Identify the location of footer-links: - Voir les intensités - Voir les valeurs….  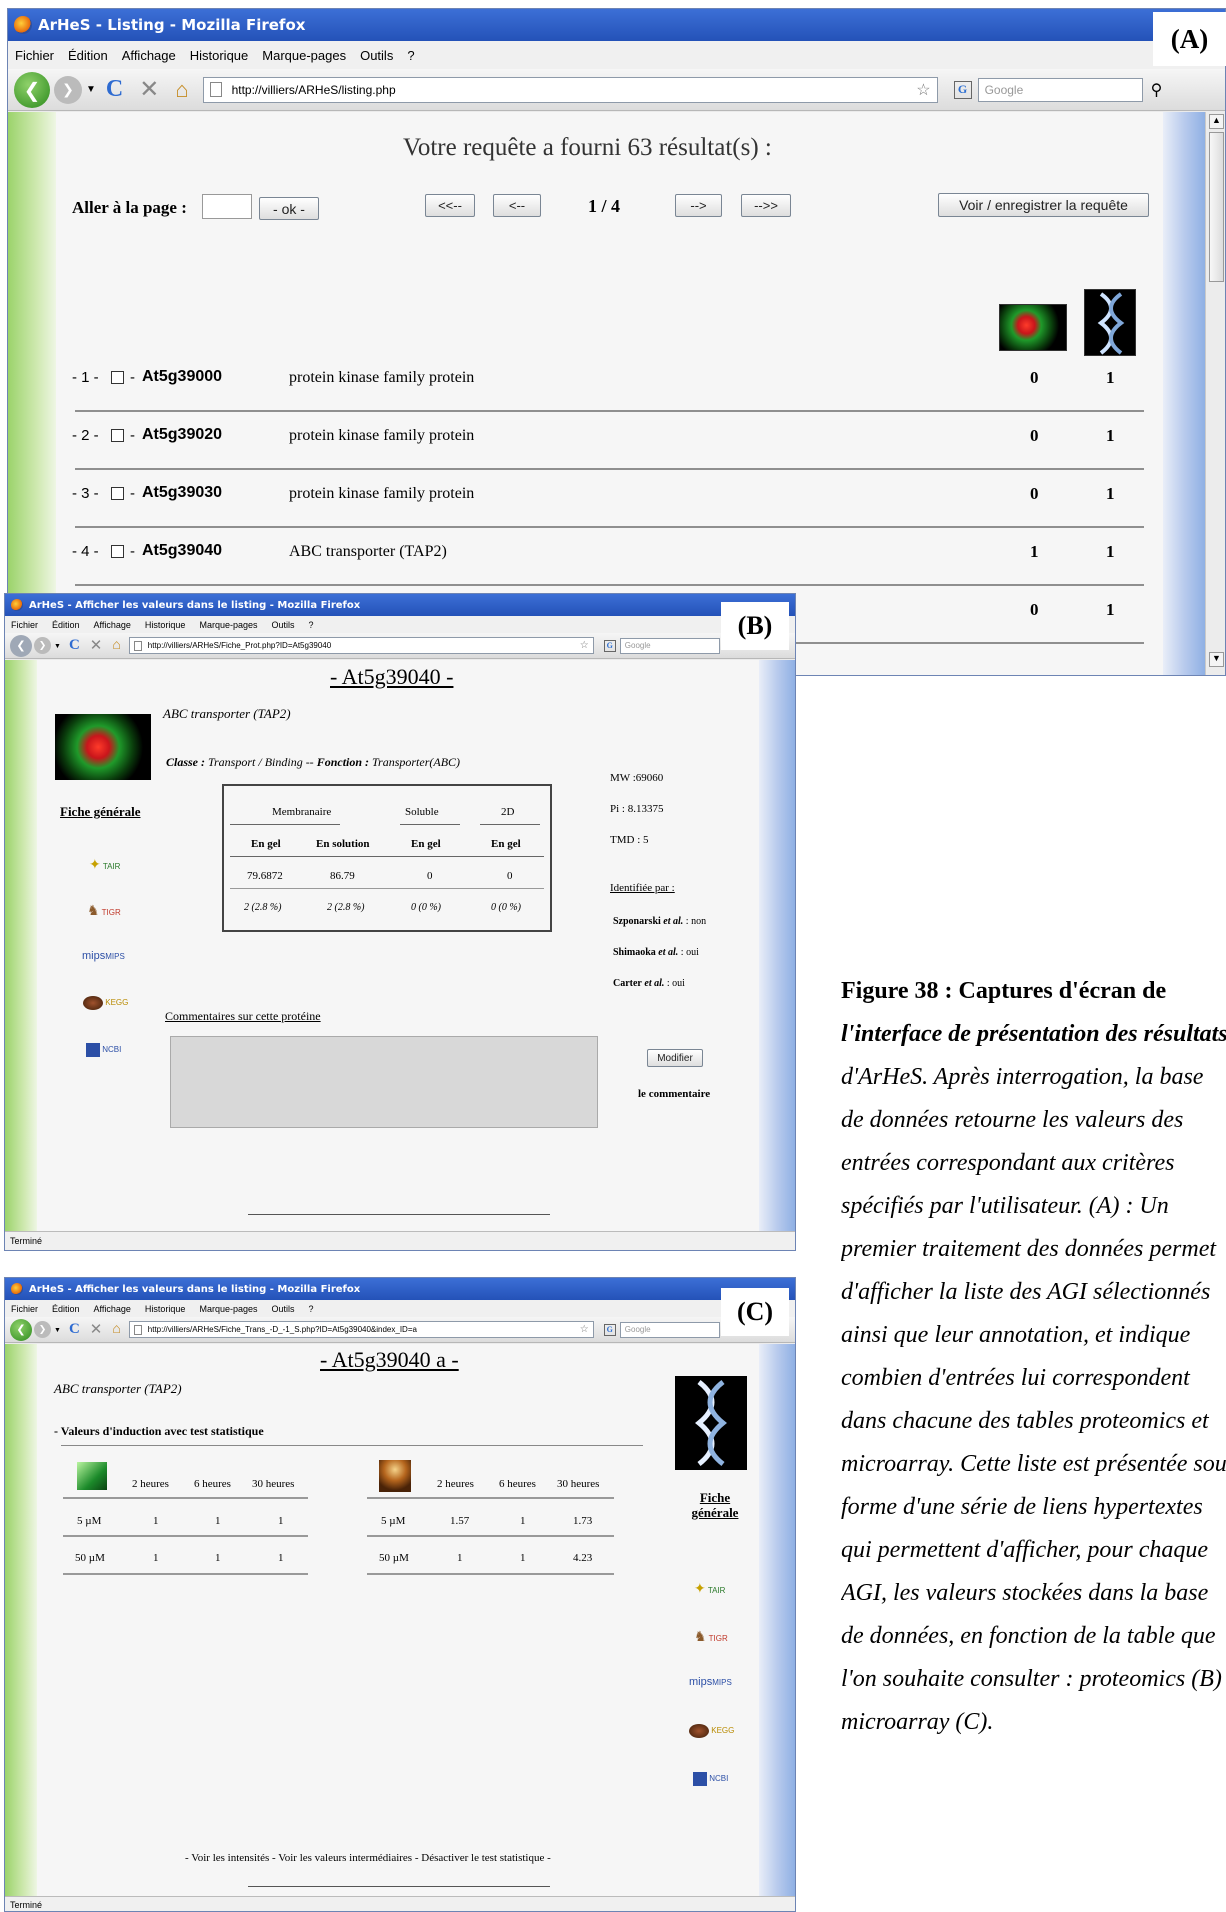
(368, 1858).